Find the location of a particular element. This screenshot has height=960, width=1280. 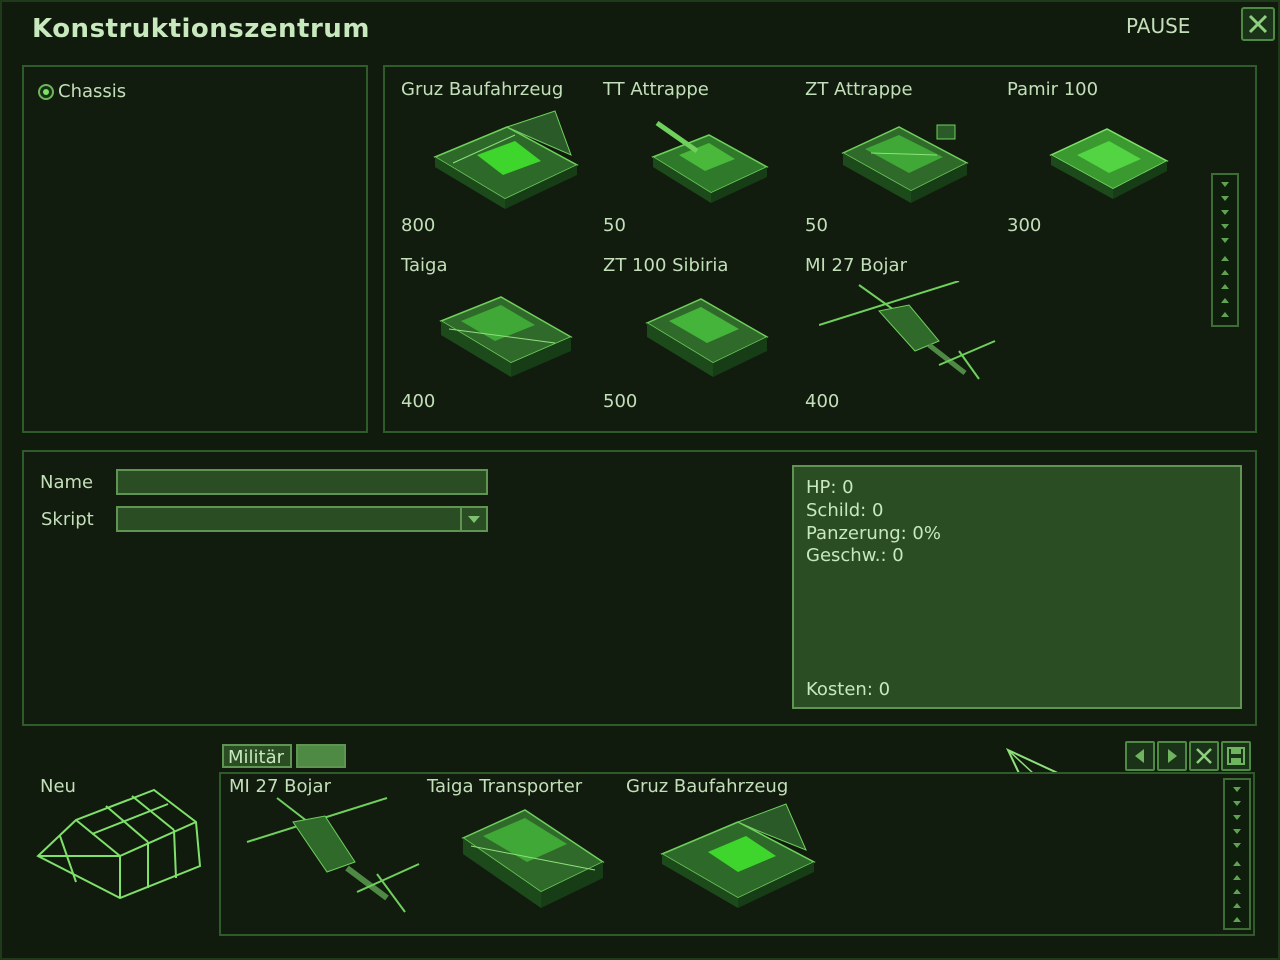

tab-extra is located at coordinates (321, 756).